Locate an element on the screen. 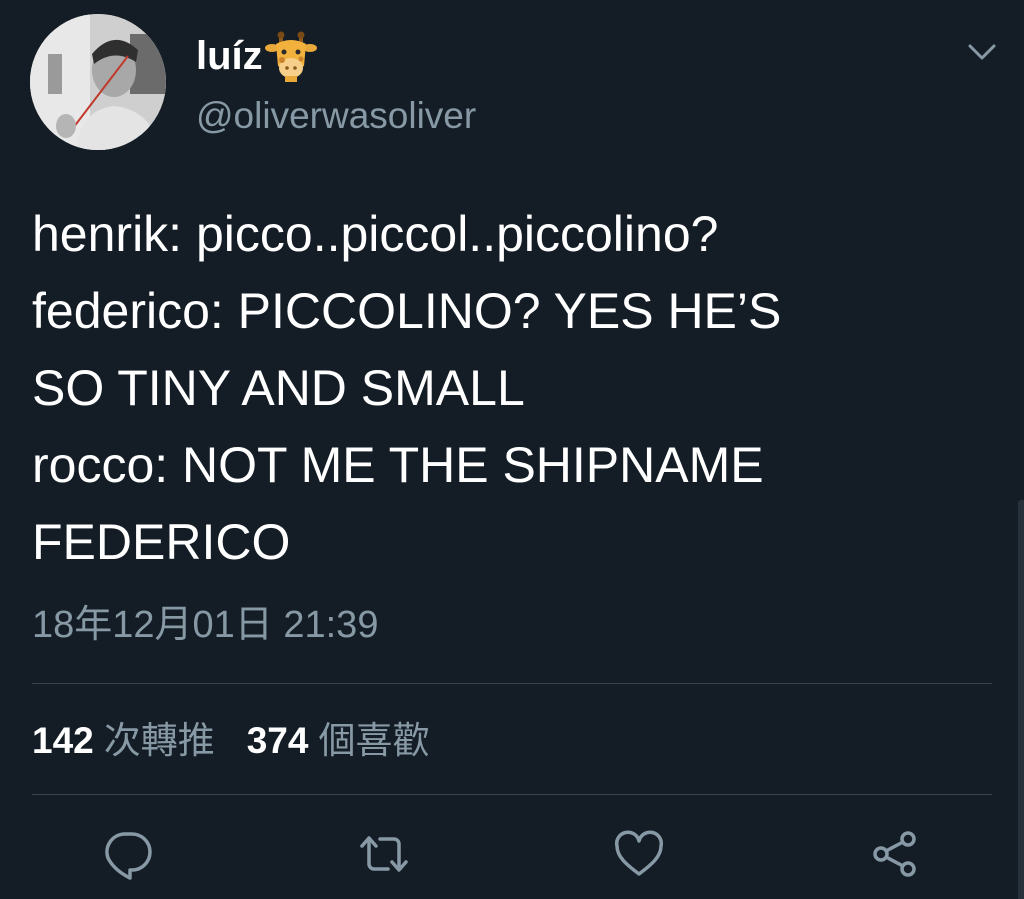 This screenshot has width=1024, height=899. retweets-stat: 142 次轉推 is located at coordinates (123, 741).